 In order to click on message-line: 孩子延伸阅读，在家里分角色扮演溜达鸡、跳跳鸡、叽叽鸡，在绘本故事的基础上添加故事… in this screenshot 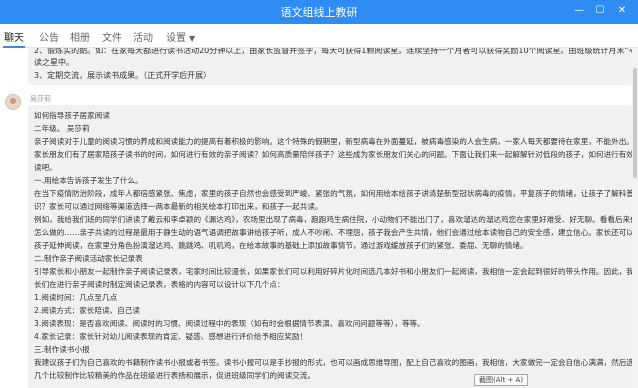, I will do `click(281, 245)`.